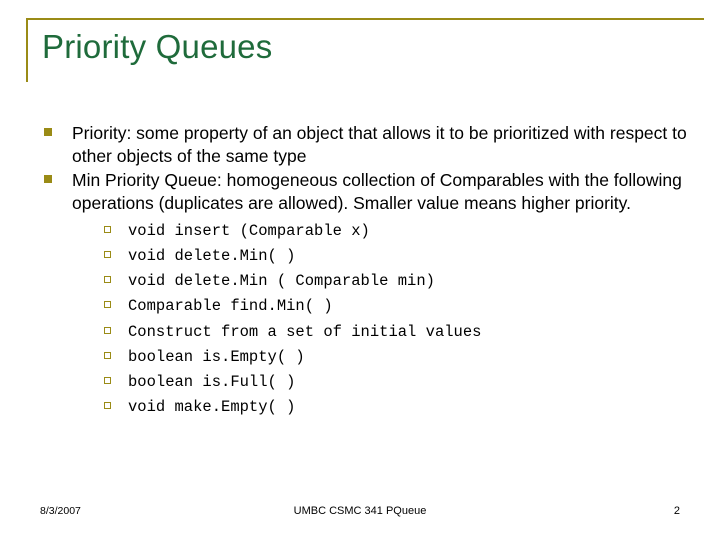 The image size is (720, 540). I want to click on sub-bullet-text: Construct from a set of initial values, so click(305, 331).